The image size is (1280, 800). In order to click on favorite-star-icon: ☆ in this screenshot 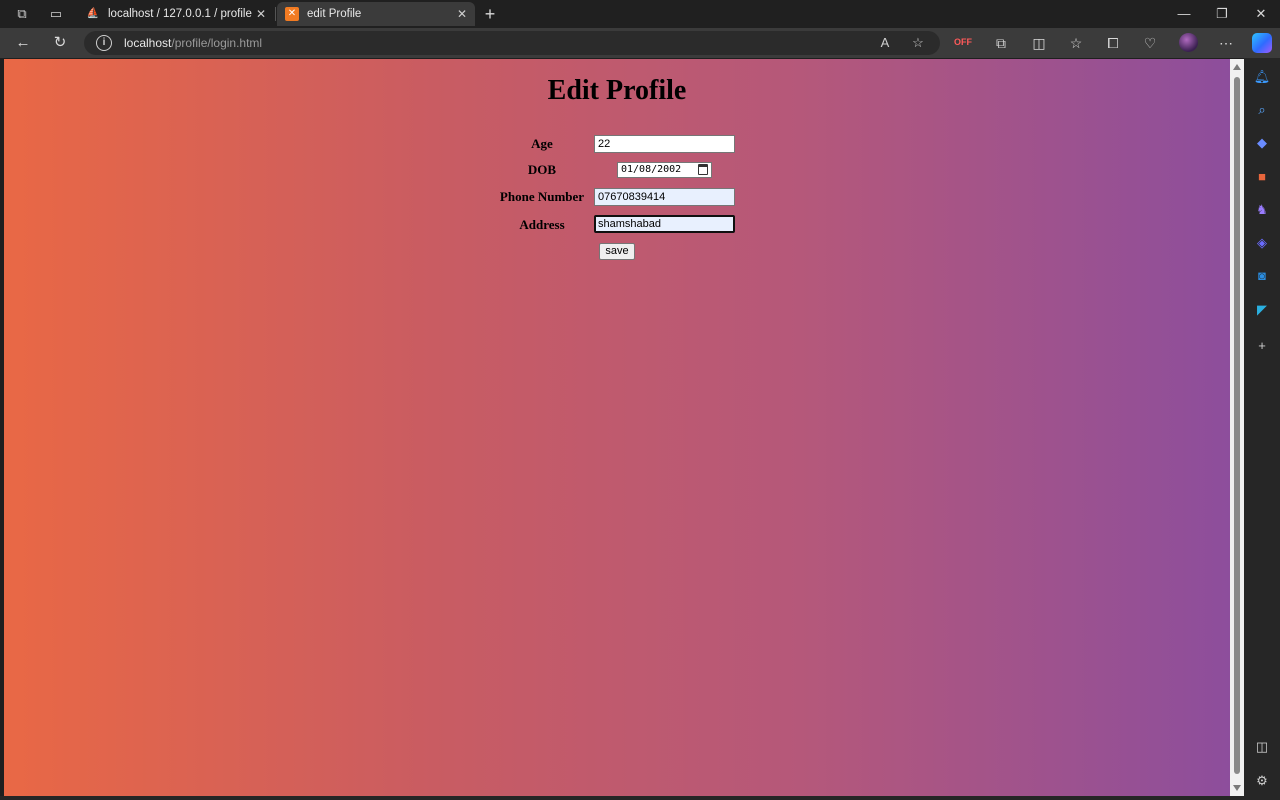, I will do `click(918, 43)`.